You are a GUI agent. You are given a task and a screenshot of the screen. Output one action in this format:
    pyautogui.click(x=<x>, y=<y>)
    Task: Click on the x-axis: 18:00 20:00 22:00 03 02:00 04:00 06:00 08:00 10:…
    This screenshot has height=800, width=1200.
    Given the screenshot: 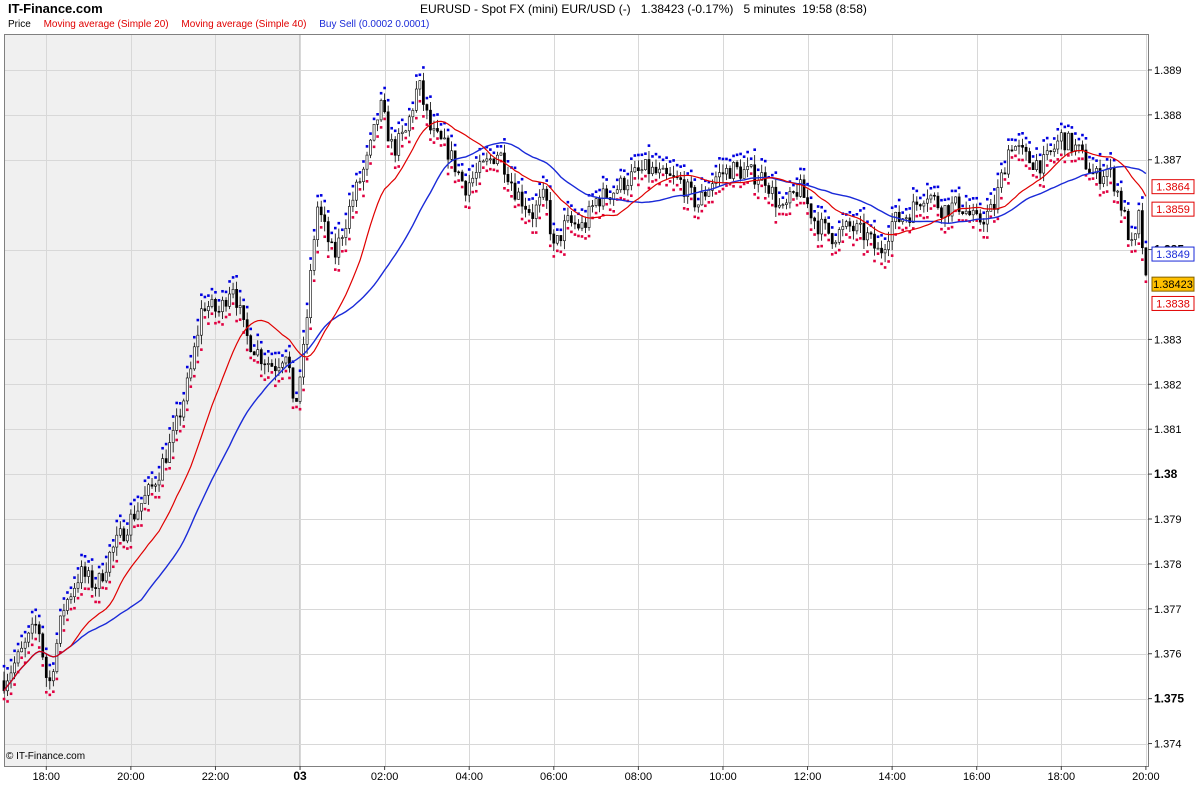 What is the action you would take?
    pyautogui.click(x=596, y=774)
    